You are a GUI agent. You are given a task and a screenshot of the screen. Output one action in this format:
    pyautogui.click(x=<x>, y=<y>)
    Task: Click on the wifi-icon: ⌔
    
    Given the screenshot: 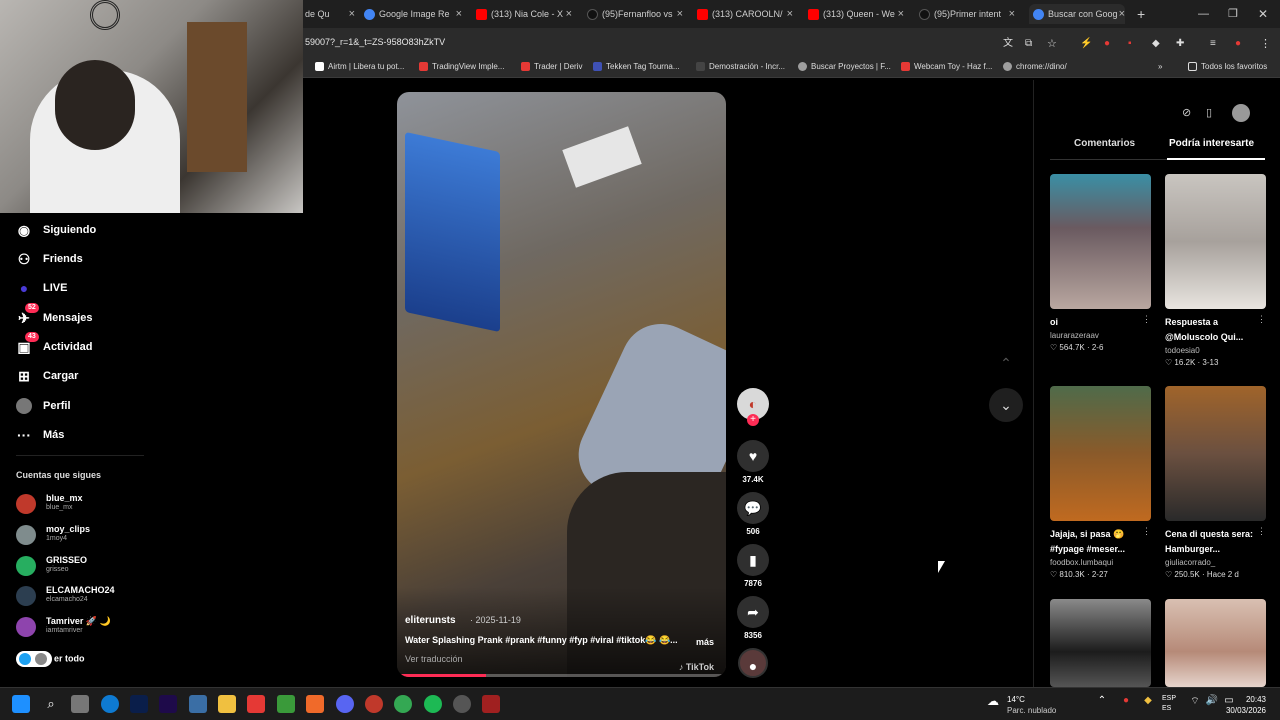 What is the action you would take?
    pyautogui.click(x=1195, y=704)
    